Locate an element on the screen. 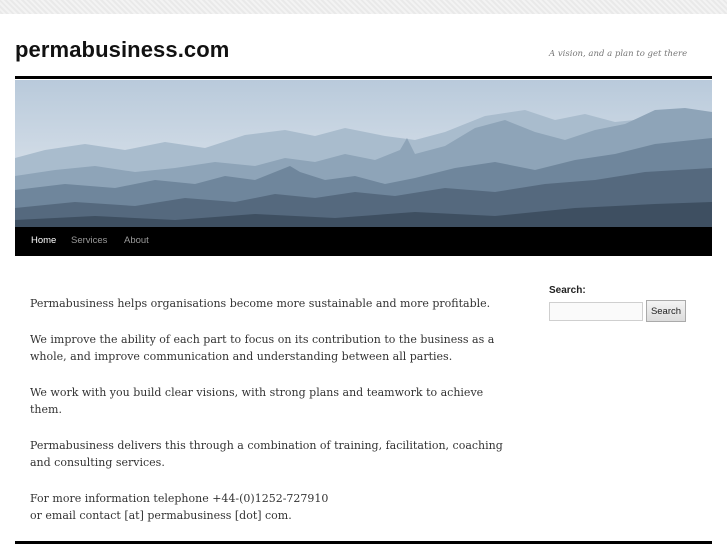 This screenshot has height=545, width=727. nav-item-home: Home is located at coordinates (43, 240).